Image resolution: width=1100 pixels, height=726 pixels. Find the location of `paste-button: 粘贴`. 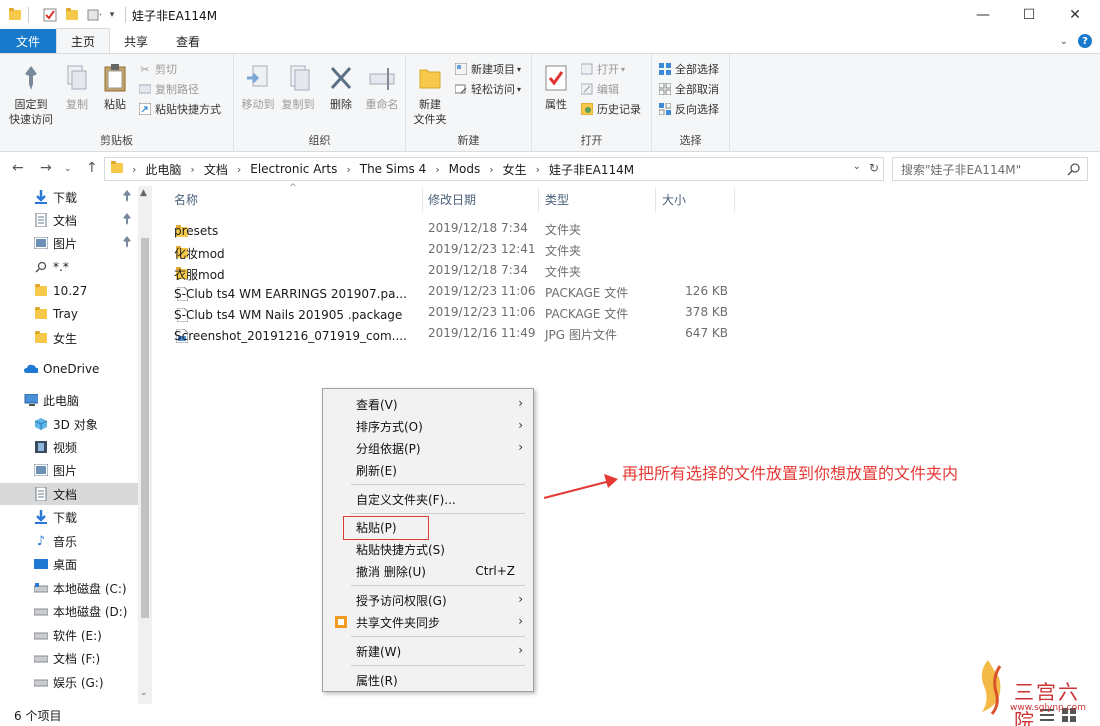

paste-button: 粘贴 is located at coordinates (115, 87).